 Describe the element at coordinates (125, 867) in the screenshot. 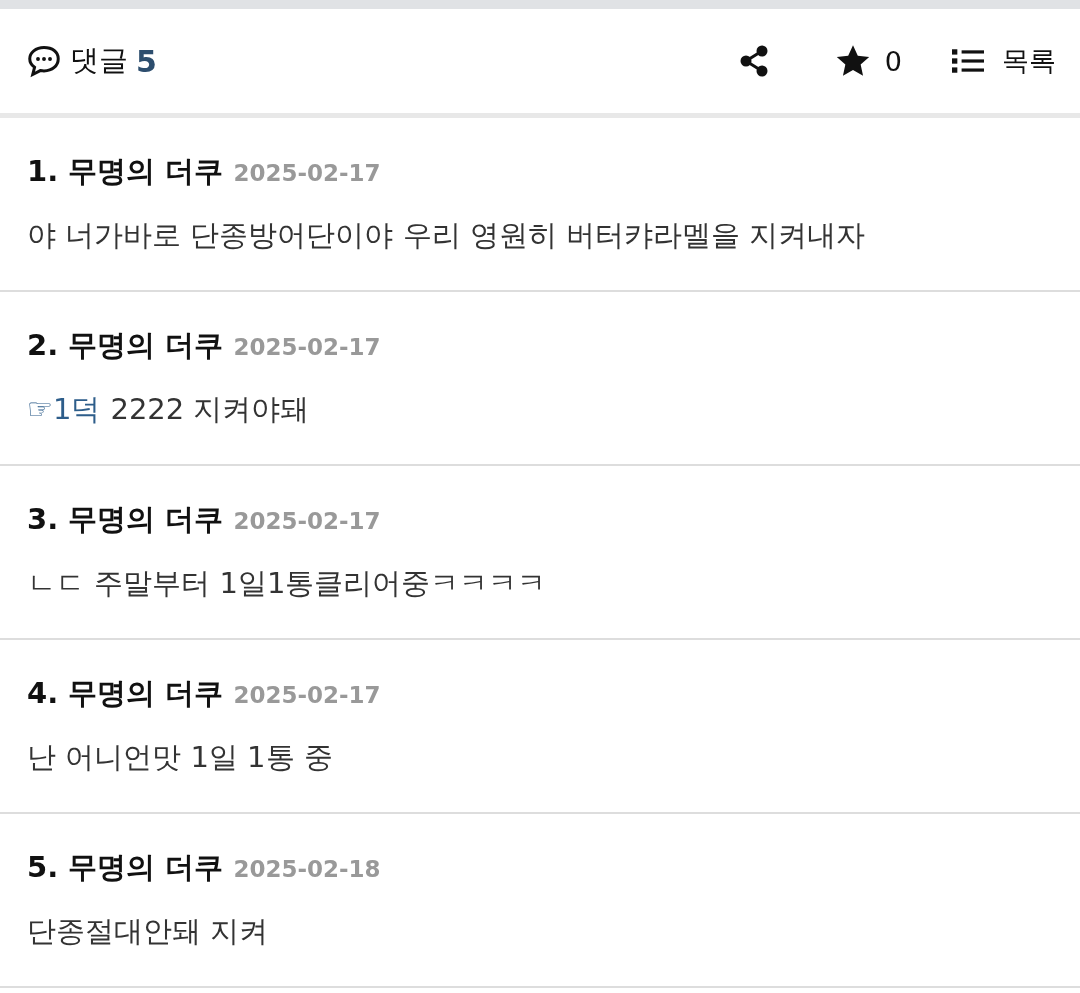

I see `comment-author: 5. 무명의 더쿠` at that location.